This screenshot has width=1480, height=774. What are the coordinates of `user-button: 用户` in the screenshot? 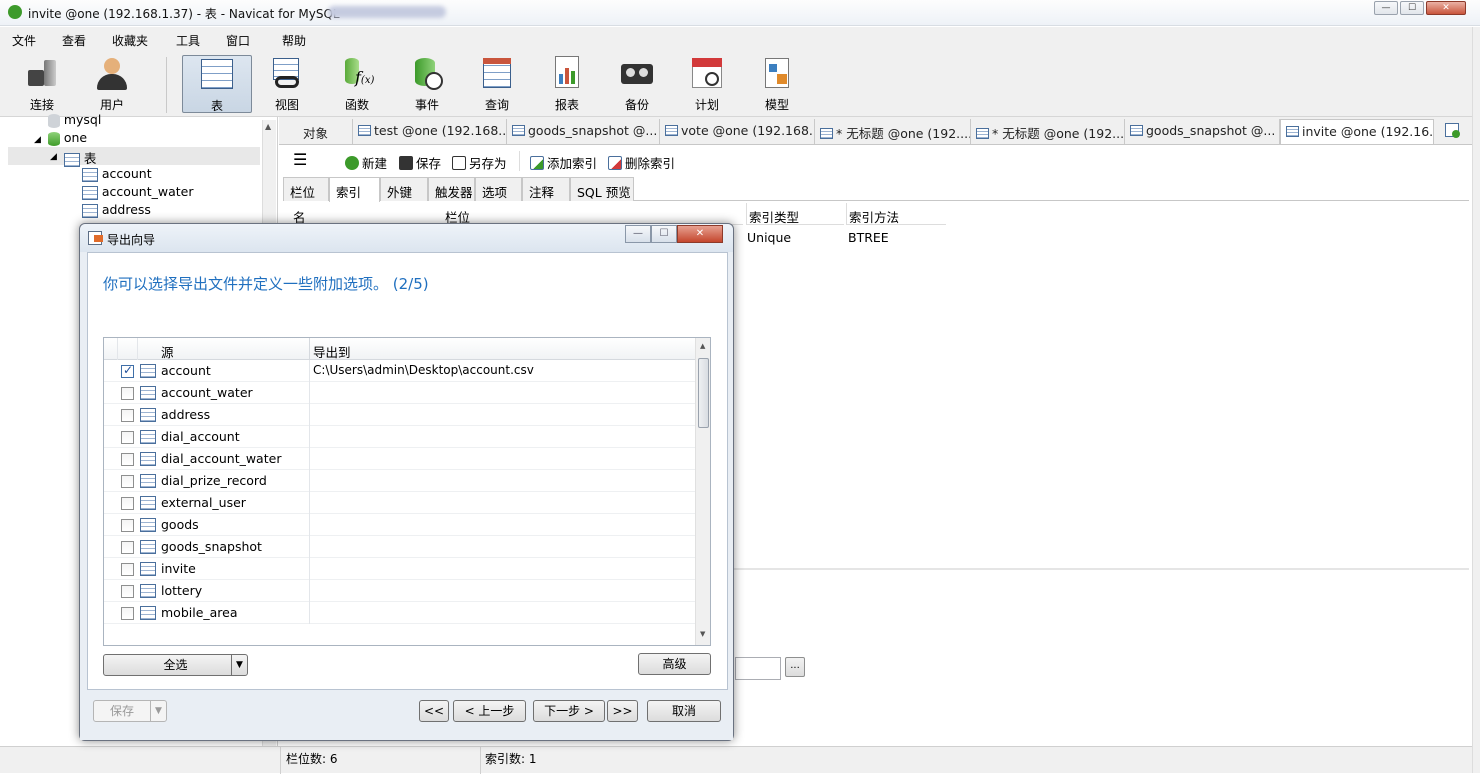 It's located at (112, 85).